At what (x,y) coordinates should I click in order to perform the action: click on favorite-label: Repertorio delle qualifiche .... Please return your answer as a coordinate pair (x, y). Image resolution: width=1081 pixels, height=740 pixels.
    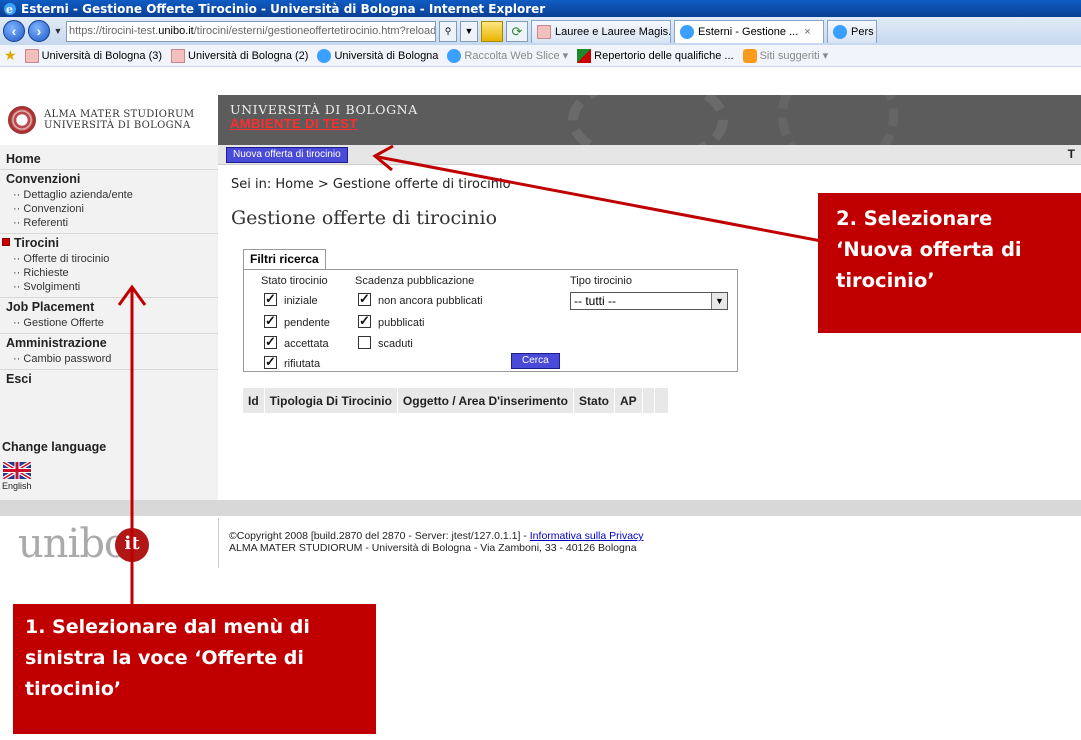
    Looking at the image, I should click on (664, 55).